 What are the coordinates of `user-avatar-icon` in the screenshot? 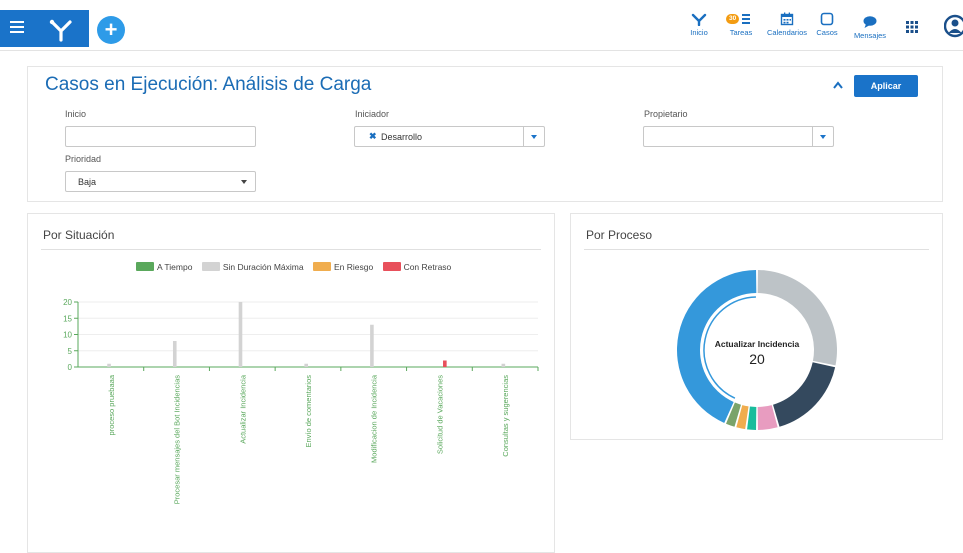 It's located at (953, 26).